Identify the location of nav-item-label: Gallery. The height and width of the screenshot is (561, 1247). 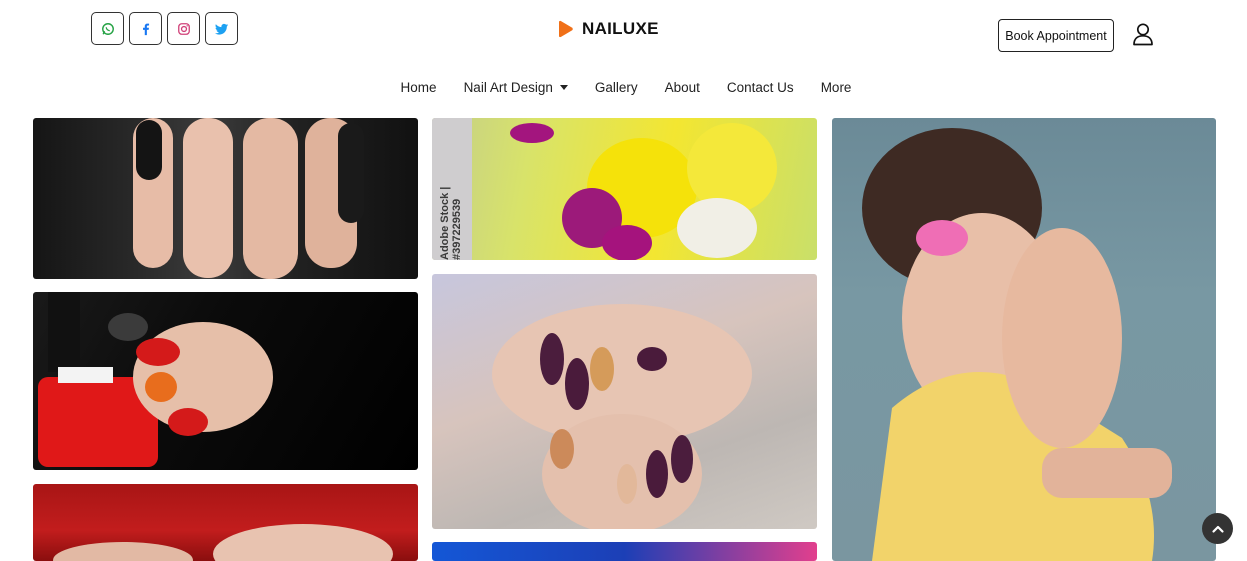
(616, 87).